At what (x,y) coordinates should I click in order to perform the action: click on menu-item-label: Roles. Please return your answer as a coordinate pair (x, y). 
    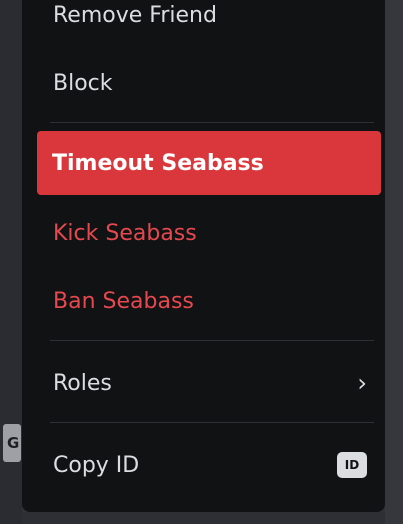
    Looking at the image, I should click on (82, 383).